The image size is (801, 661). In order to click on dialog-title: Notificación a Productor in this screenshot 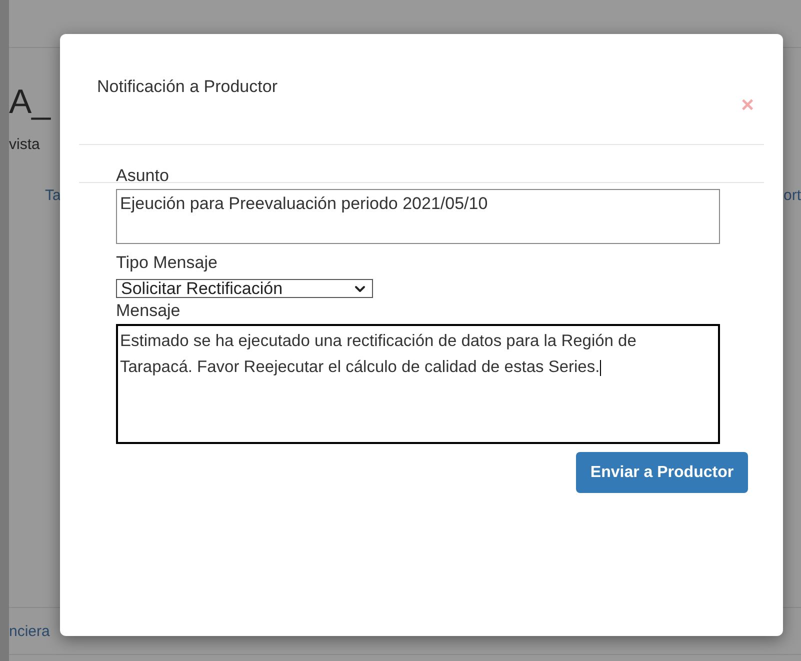, I will do `click(187, 87)`.